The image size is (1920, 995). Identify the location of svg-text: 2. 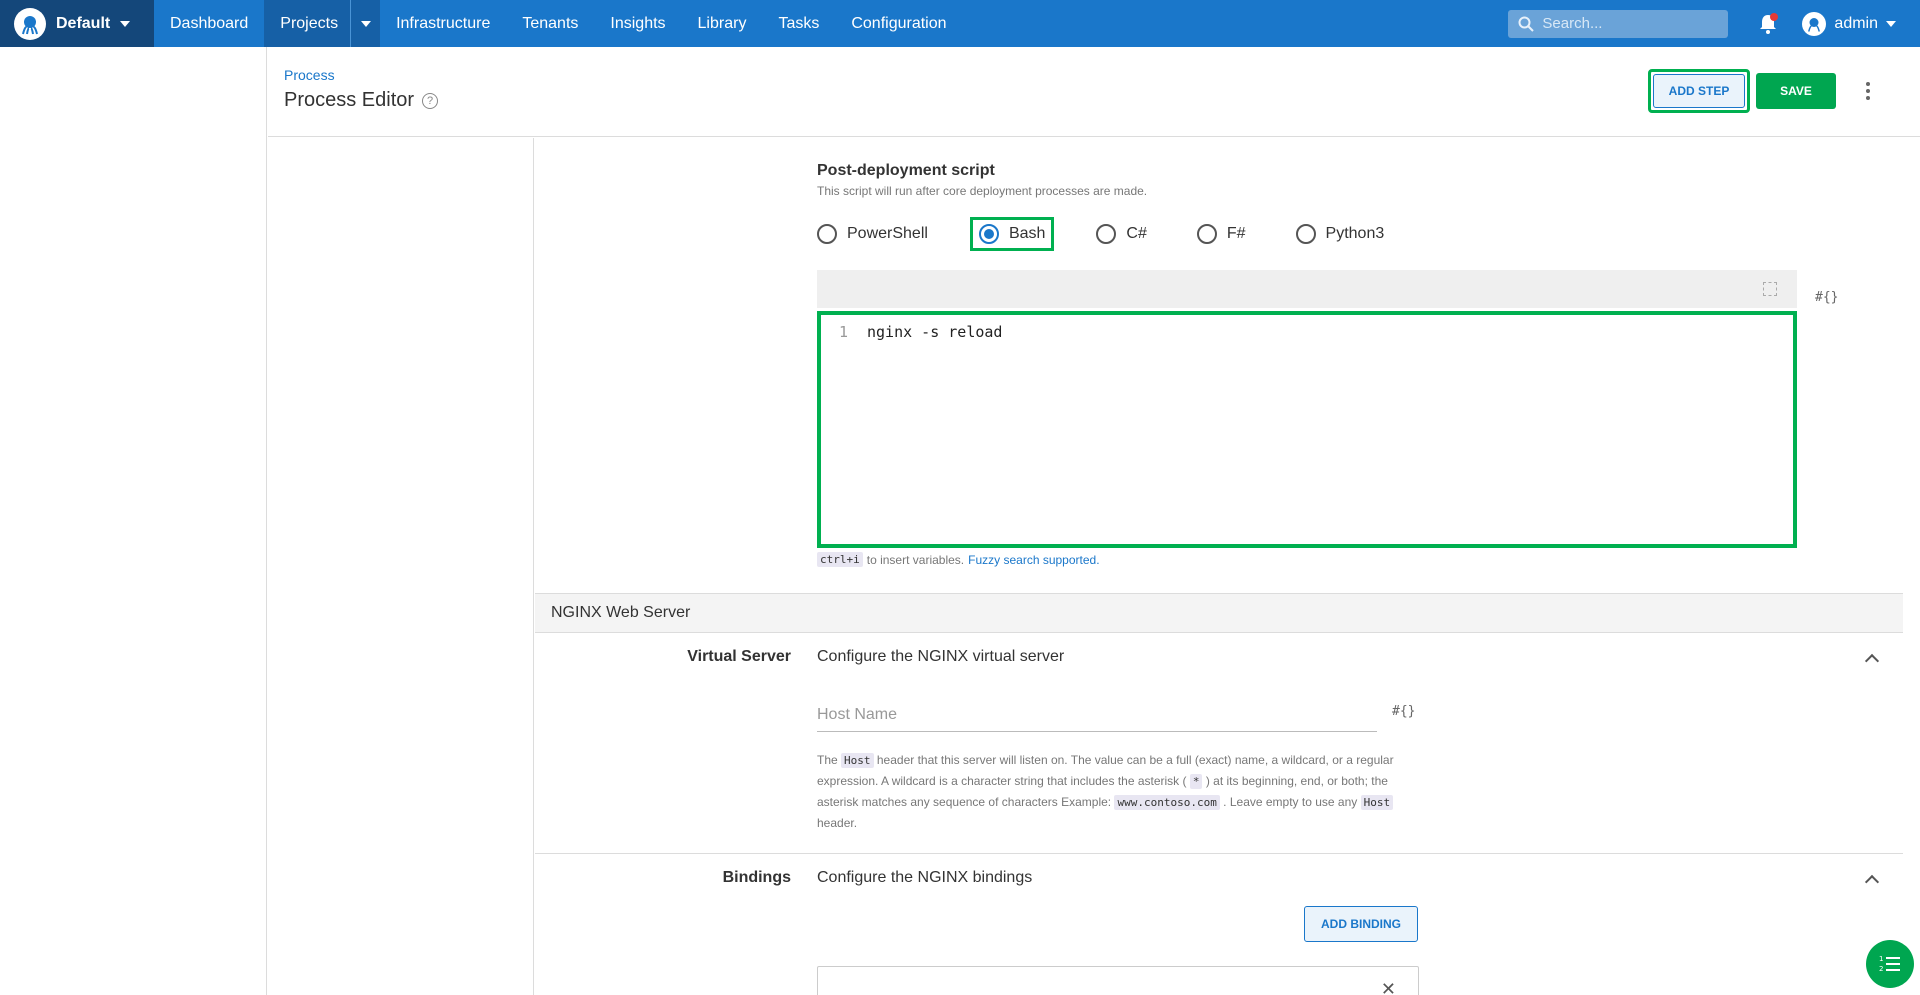
(1881, 969).